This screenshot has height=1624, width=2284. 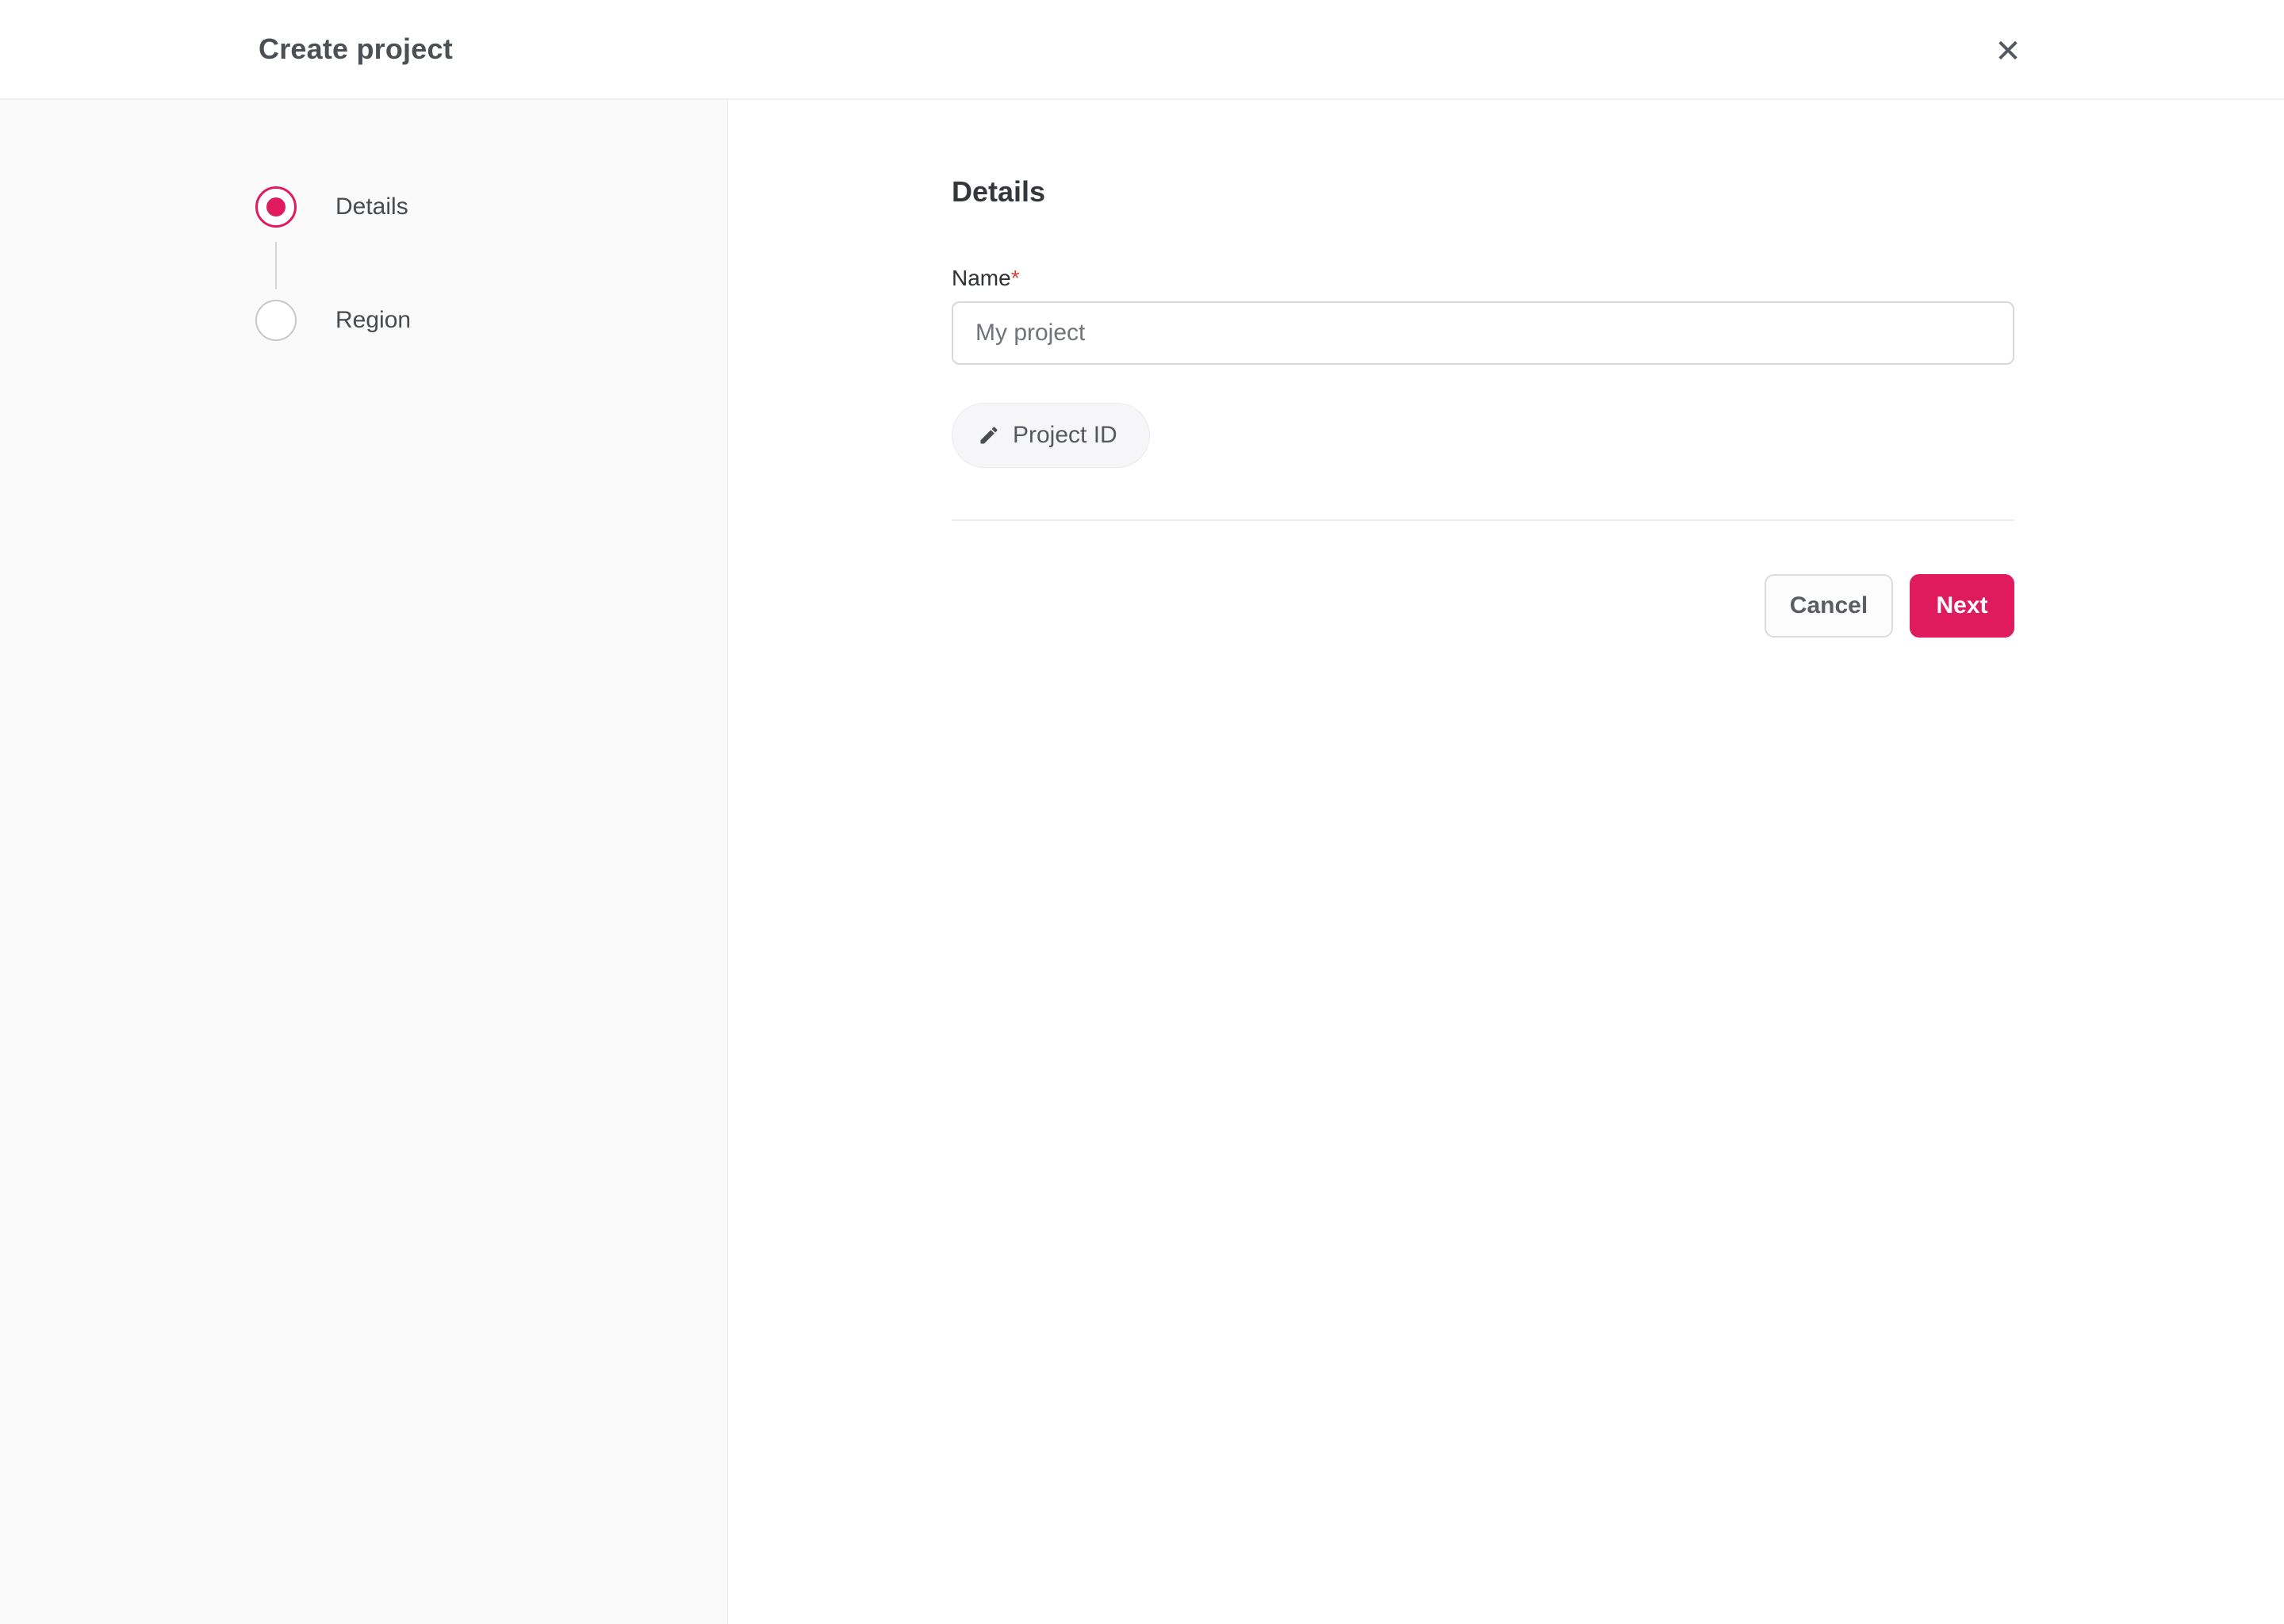 What do you see at coordinates (276, 320) in the screenshot?
I see `step-radio-idle-icon` at bounding box center [276, 320].